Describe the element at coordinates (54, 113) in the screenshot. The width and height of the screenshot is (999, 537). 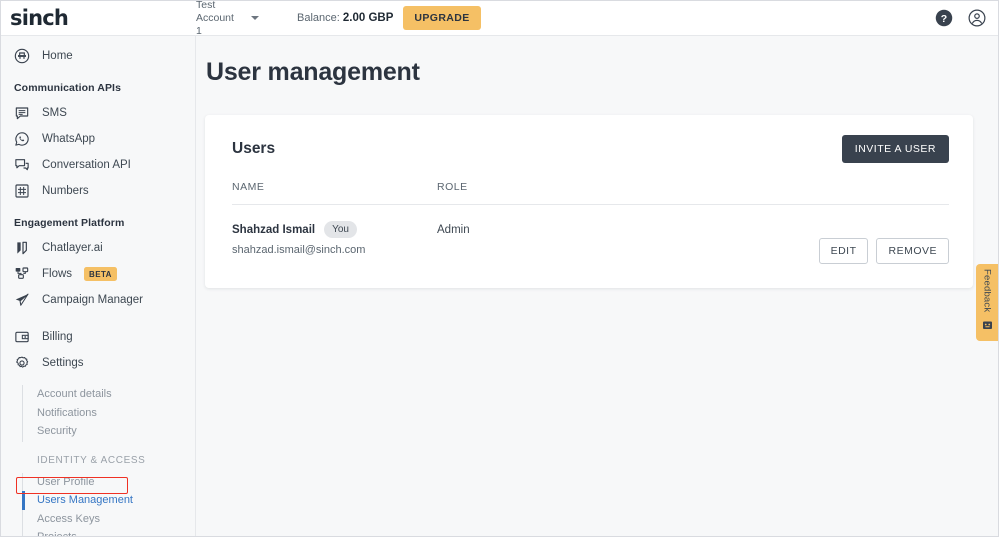
I see `sidebar-item-label: SMS` at that location.